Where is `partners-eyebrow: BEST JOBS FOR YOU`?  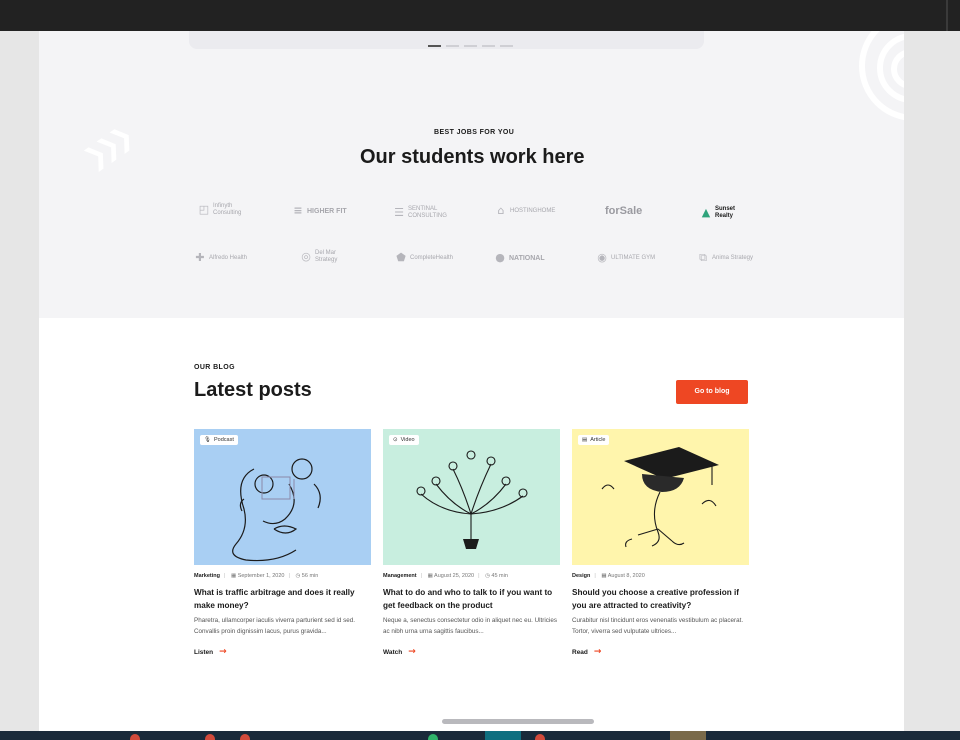 partners-eyebrow: BEST JOBS FOR YOU is located at coordinates (474, 132).